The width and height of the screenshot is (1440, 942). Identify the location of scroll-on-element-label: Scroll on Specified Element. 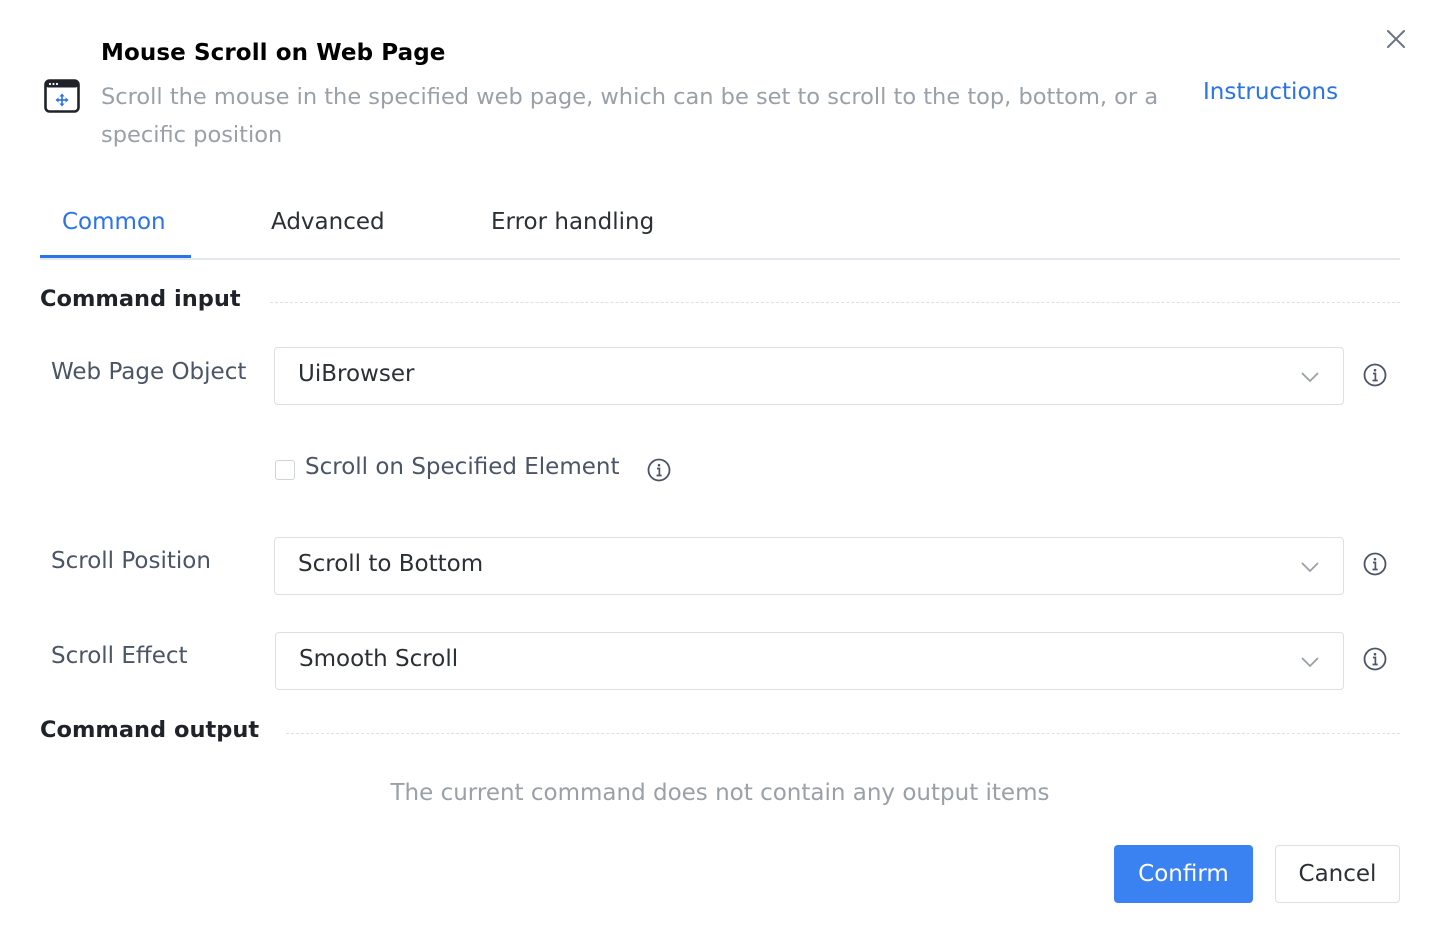
(462, 467).